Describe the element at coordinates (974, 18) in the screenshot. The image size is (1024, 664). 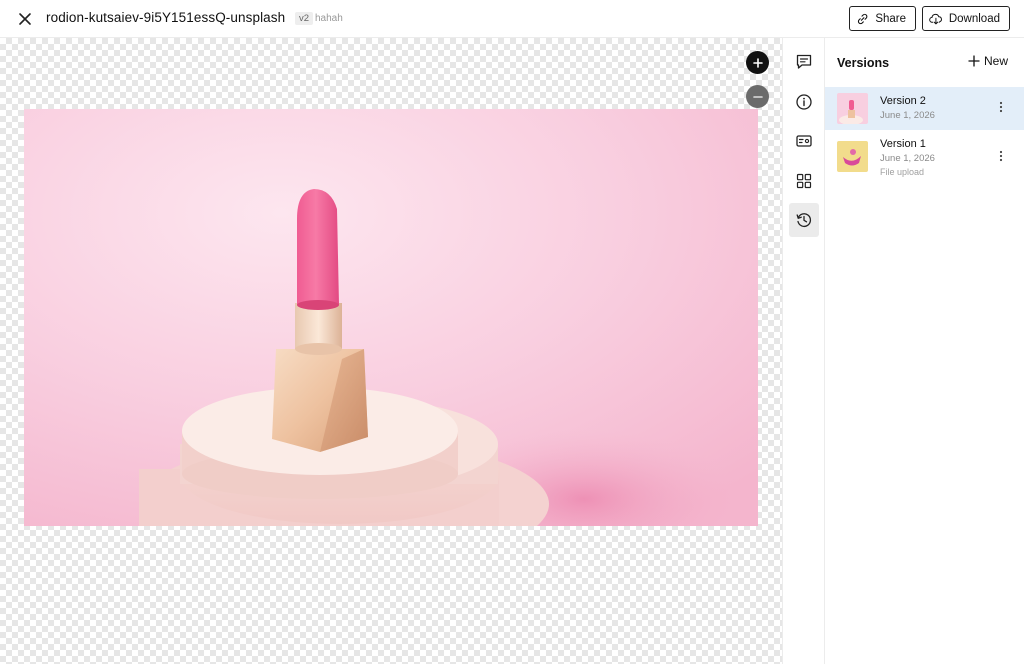
I see `download-label: Download` at that location.